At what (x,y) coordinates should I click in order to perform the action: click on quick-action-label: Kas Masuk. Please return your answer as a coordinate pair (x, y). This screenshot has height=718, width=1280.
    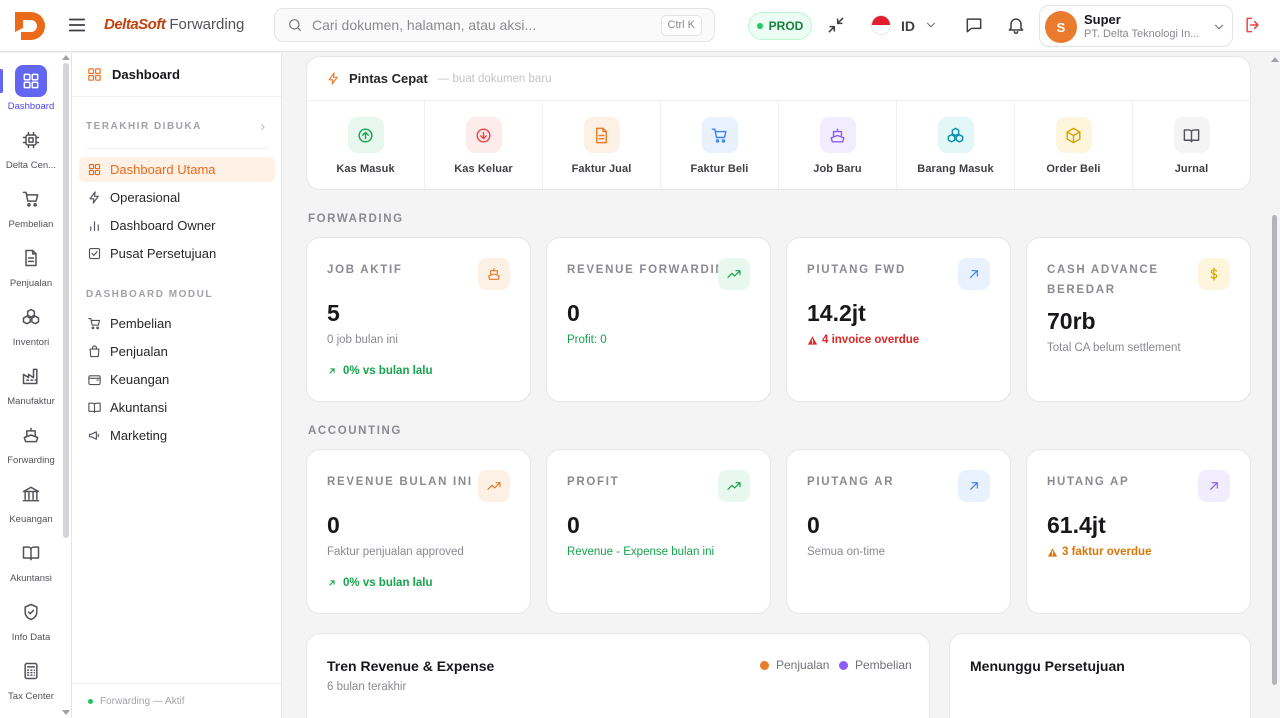
    Looking at the image, I should click on (365, 169).